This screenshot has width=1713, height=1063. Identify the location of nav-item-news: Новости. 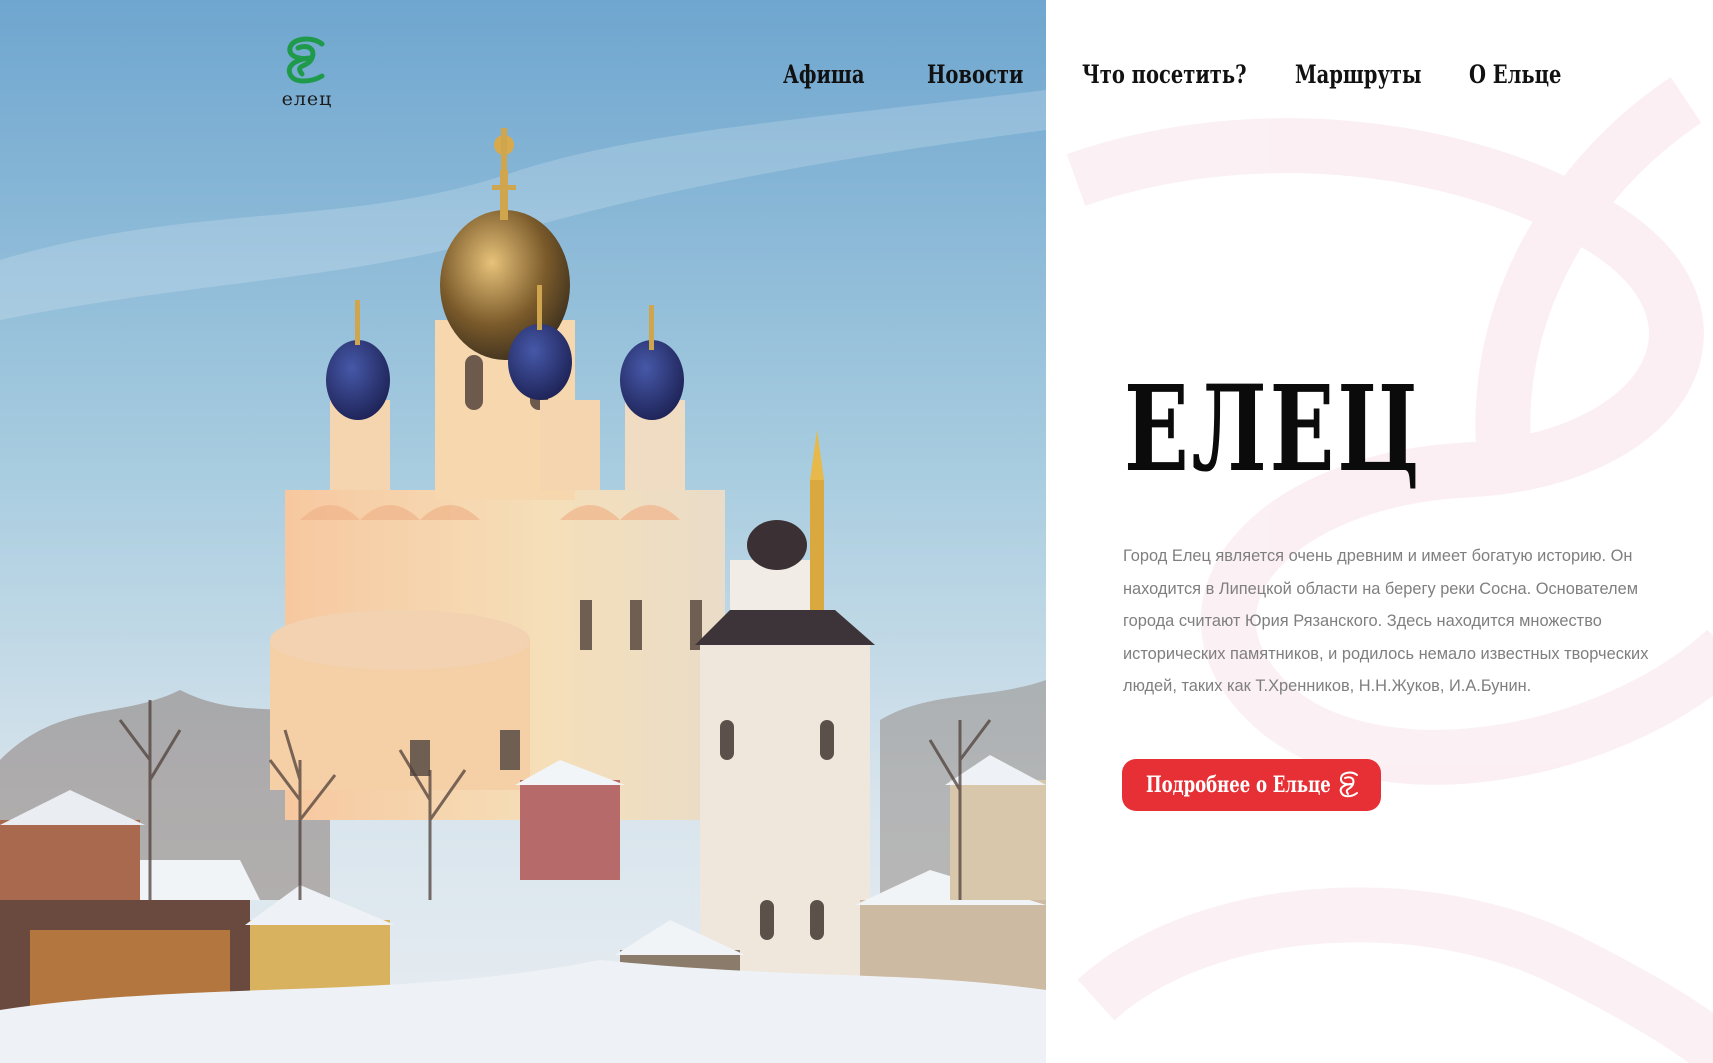
(975, 74).